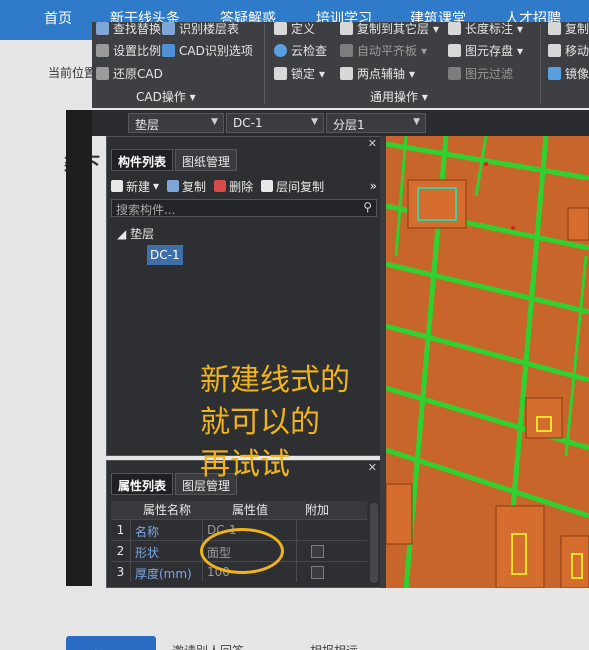 Image resolution: width=589 pixels, height=650 pixels. I want to click on table-icon, so click(168, 28).